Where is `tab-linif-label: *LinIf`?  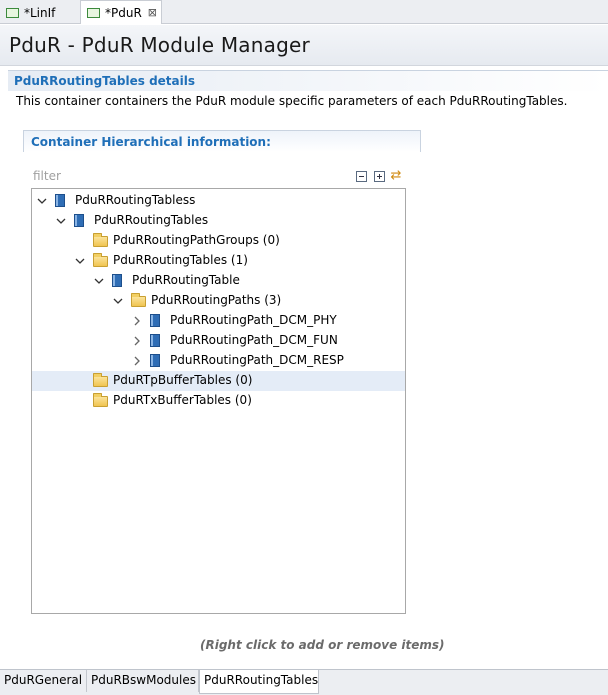
tab-linif-label: *LinIf is located at coordinates (40, 12).